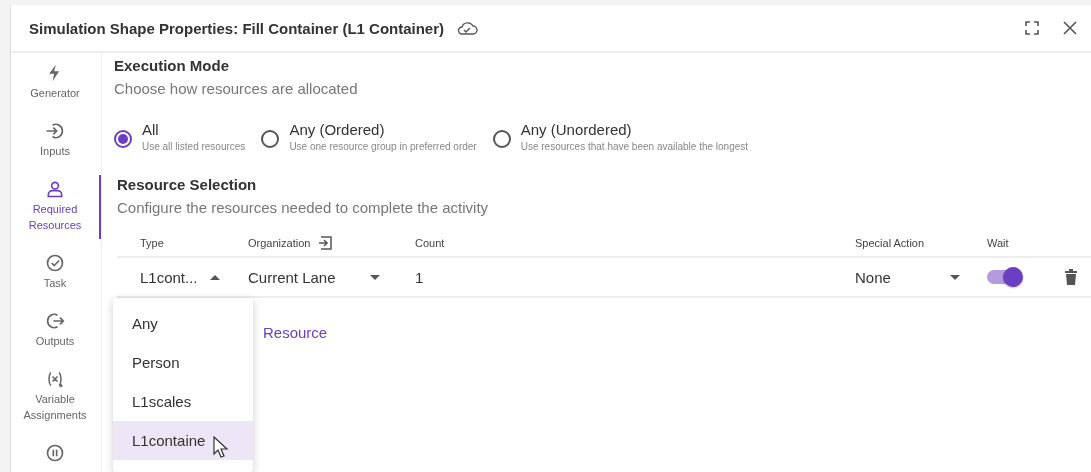 The width and height of the screenshot is (1091, 472). I want to click on add-resource-link: Resource, so click(295, 332).